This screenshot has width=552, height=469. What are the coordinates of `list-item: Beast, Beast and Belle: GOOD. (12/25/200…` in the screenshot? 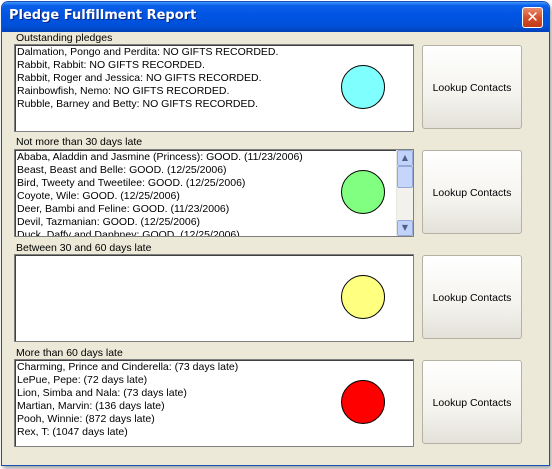 It's located at (206, 170).